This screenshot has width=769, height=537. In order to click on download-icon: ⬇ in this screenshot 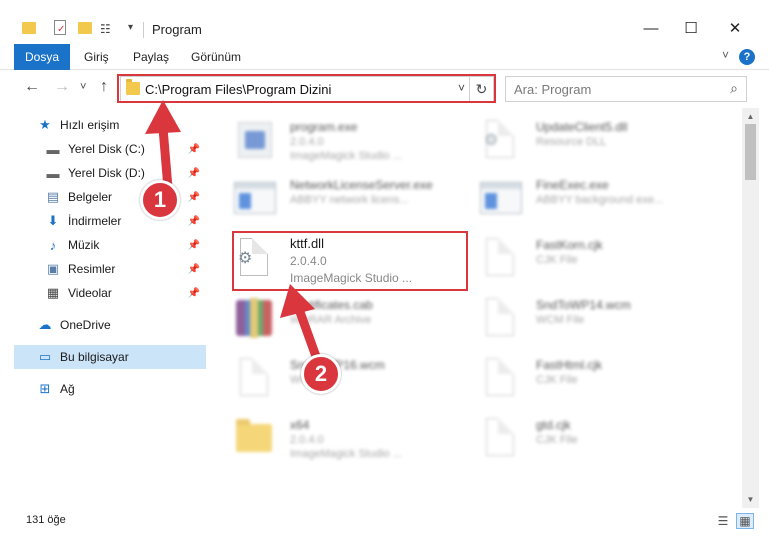, I will do `click(53, 220)`.